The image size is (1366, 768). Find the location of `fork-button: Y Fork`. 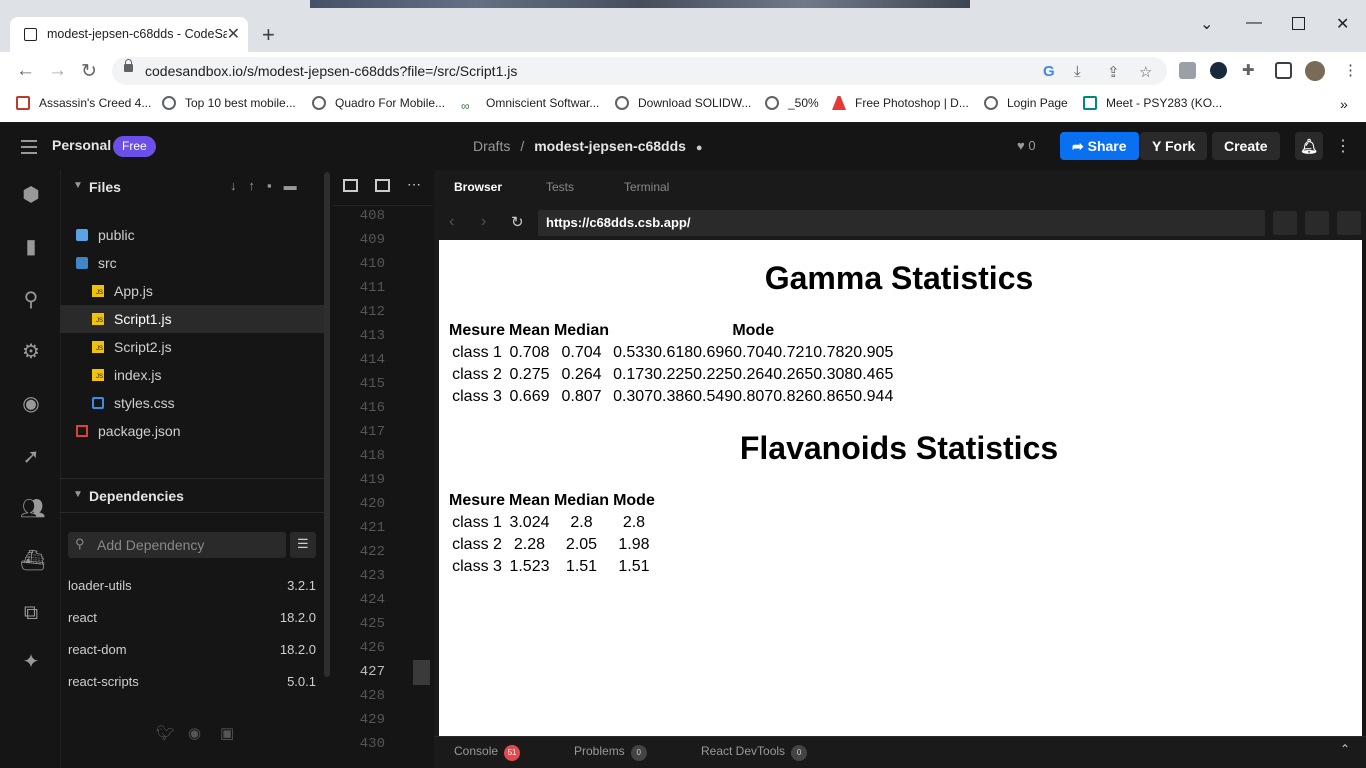

fork-button: Y Fork is located at coordinates (1174, 146).